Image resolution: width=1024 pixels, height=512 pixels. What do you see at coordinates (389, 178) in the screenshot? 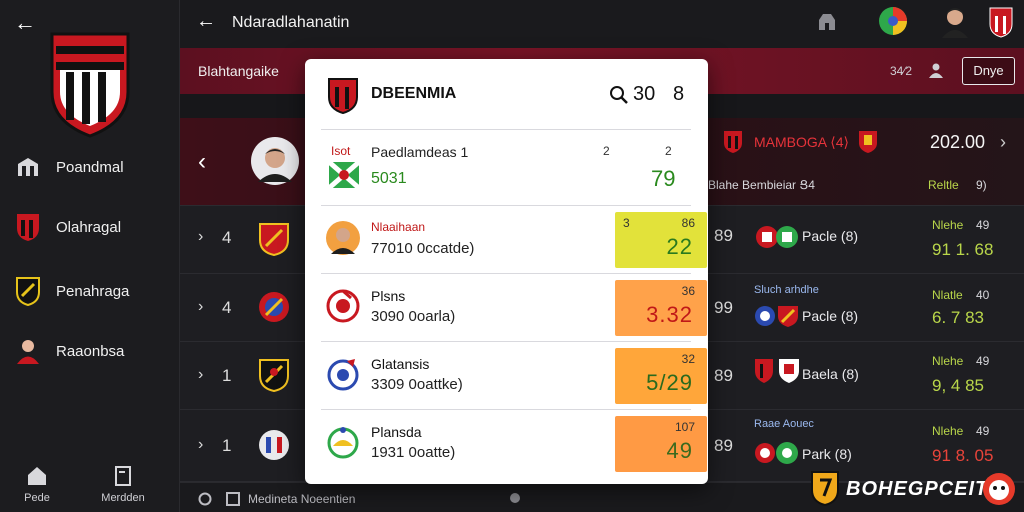
I see `summary-value: 5031` at bounding box center [389, 178].